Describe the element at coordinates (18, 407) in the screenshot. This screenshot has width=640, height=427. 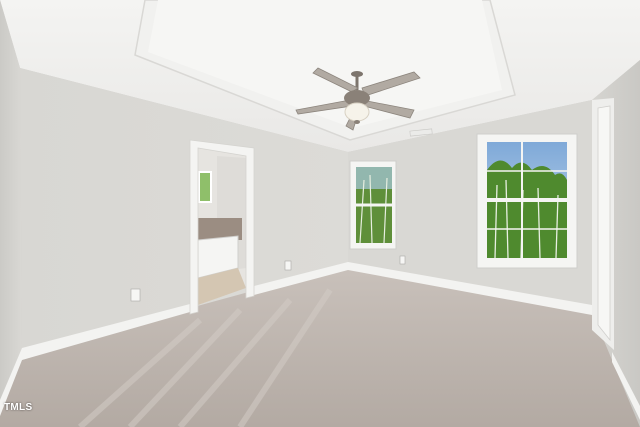
I see `mls-watermark: TMLS` at that location.